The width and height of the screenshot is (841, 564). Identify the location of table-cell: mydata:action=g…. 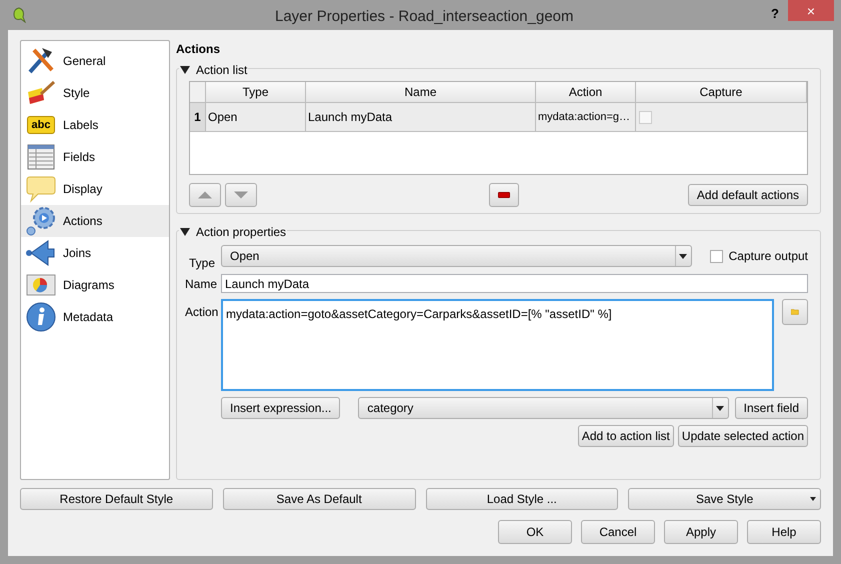
(586, 117).